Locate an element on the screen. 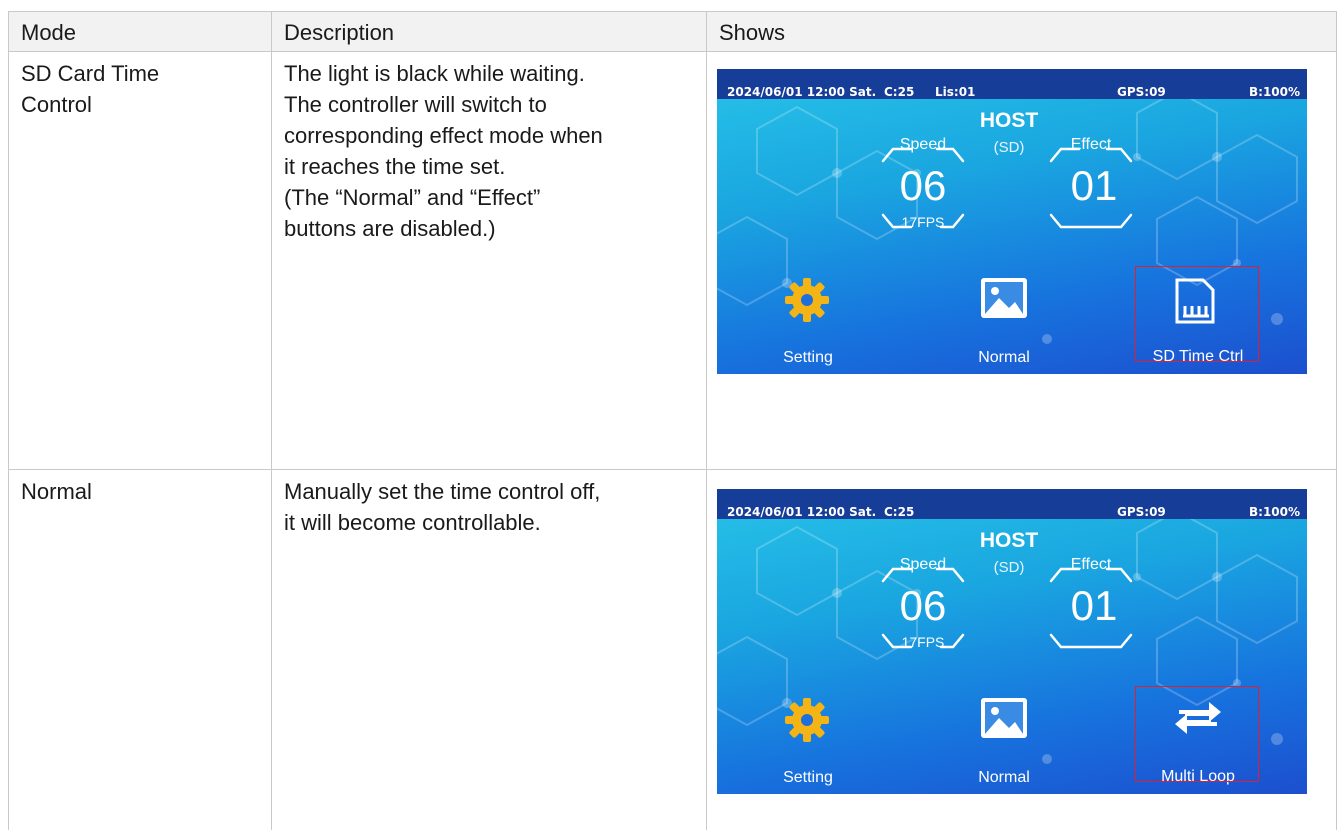  header-shows: Shows is located at coordinates (1021, 31).